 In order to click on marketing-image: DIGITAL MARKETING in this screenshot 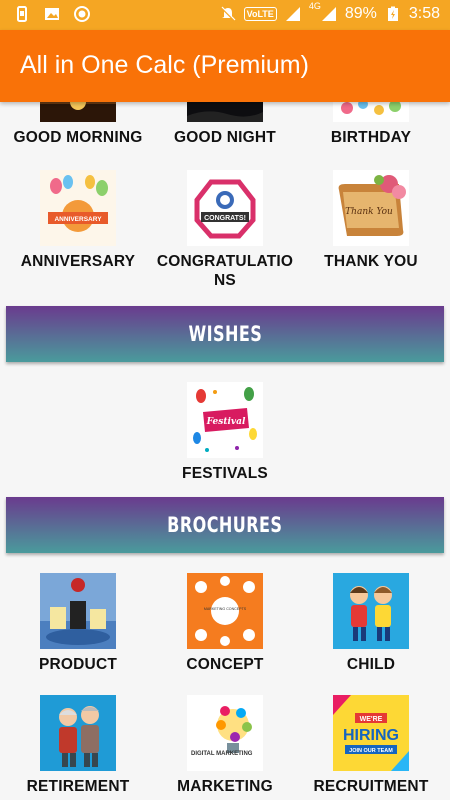, I will do `click(225, 733)`.